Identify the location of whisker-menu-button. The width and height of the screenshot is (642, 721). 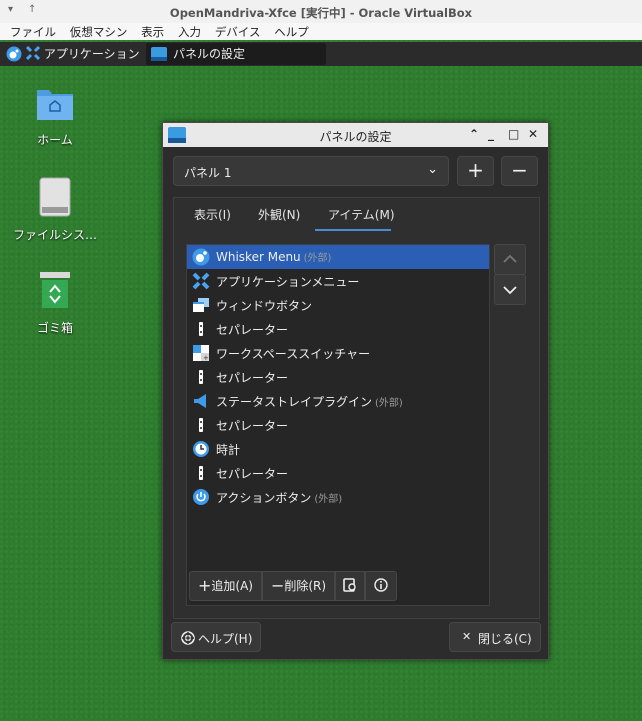
(14, 54).